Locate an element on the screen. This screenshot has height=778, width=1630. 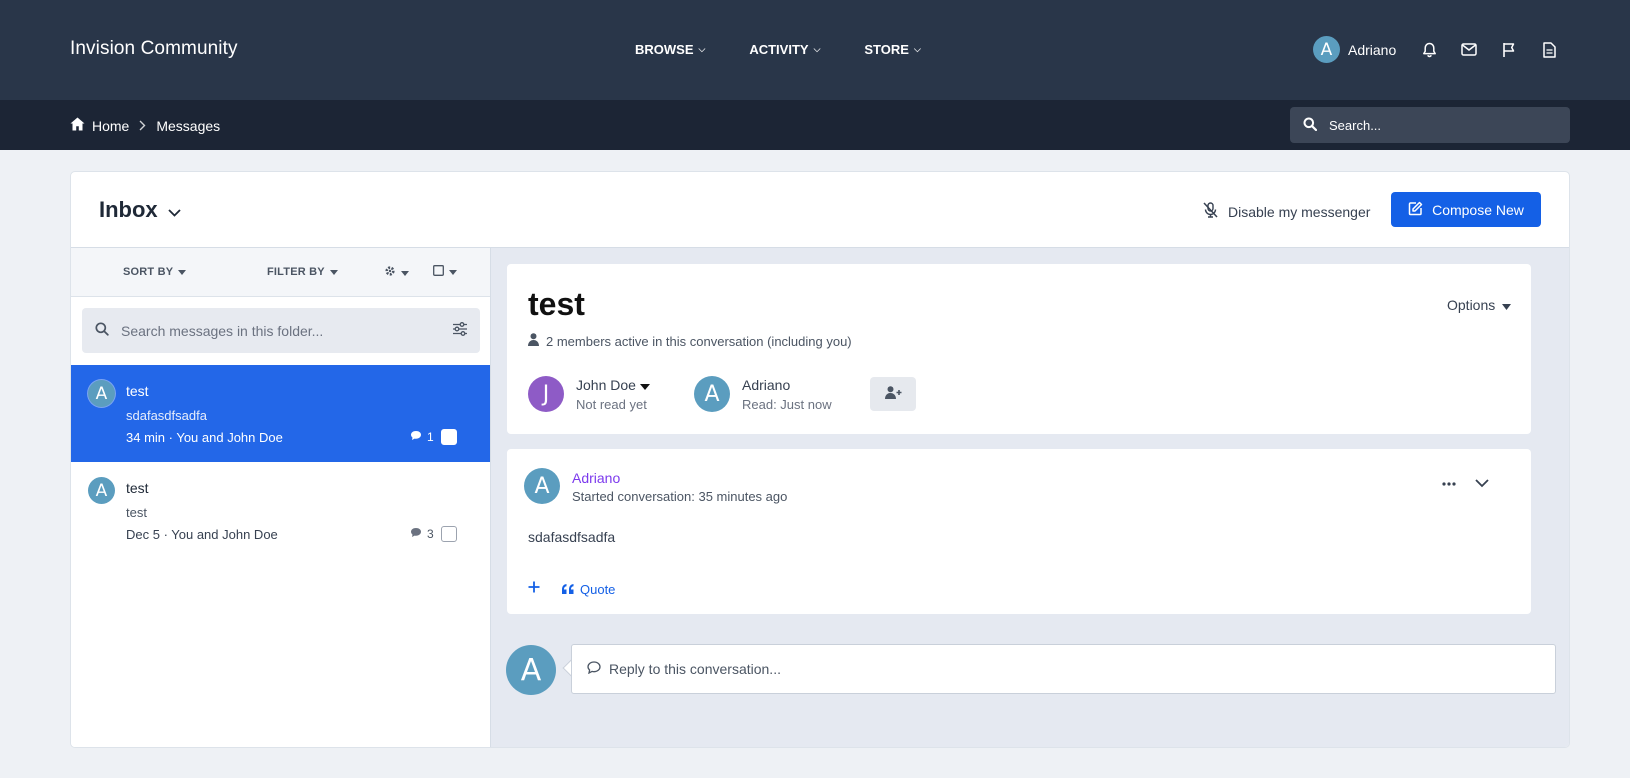
participant-name: John Doe is located at coordinates (606, 384).